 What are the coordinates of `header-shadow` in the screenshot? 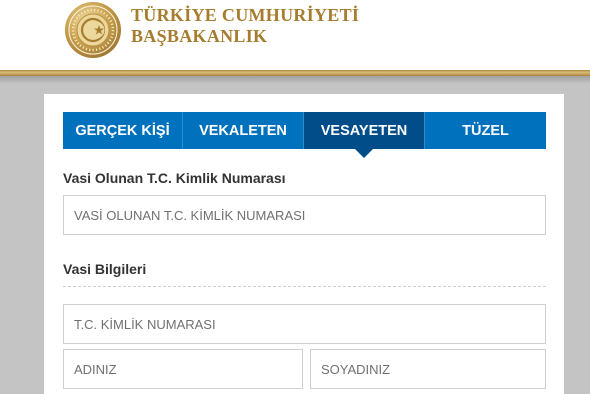 It's located at (295, 80).